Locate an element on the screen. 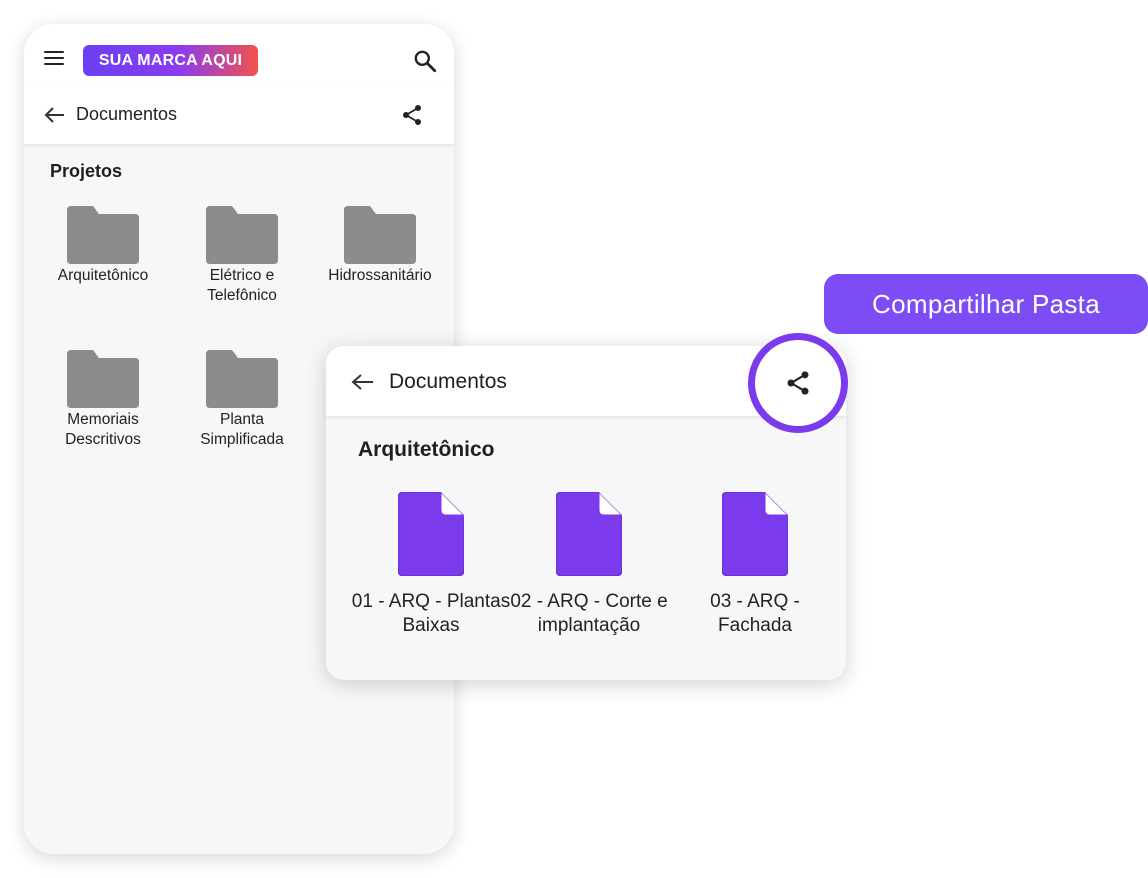  section-title-arquitetonico: Arquitetônico is located at coordinates (426, 449).